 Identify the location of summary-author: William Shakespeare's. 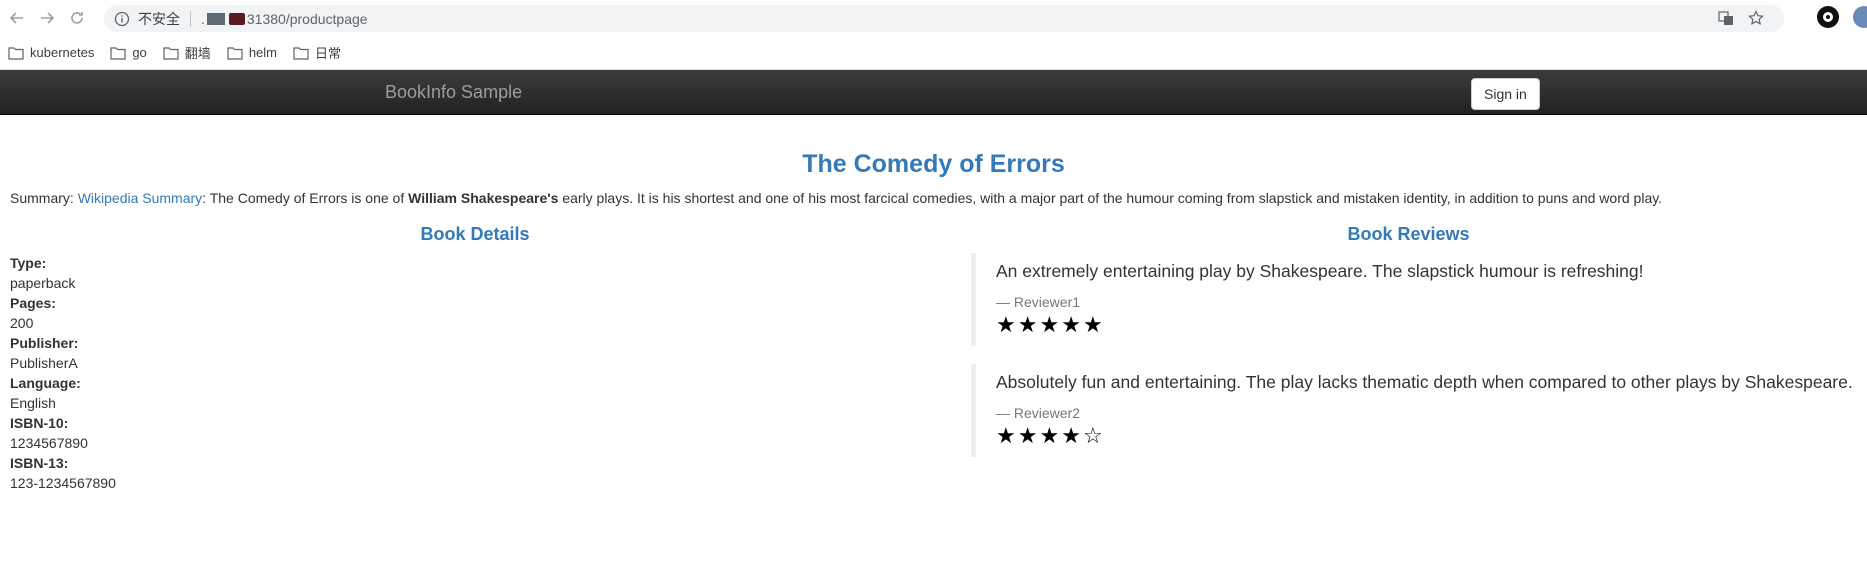
(483, 198).